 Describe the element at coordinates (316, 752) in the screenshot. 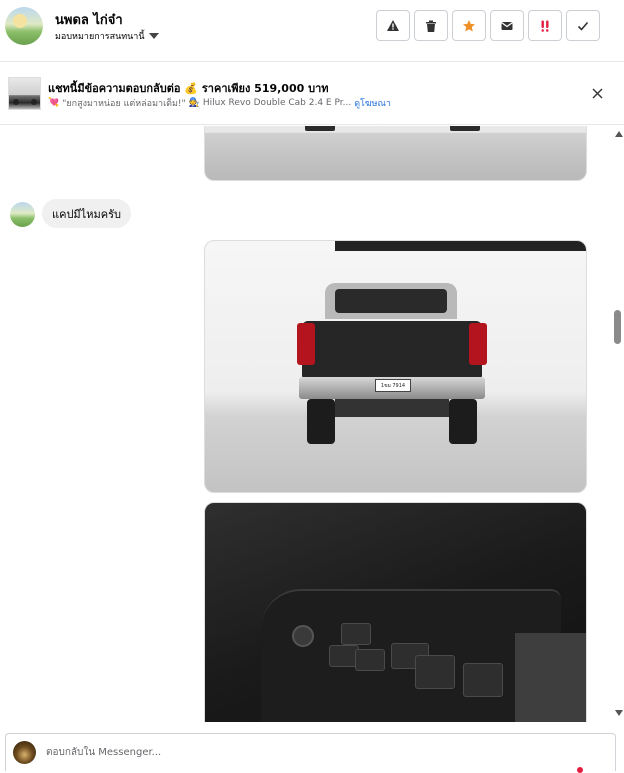

I see `reply-input` at that location.